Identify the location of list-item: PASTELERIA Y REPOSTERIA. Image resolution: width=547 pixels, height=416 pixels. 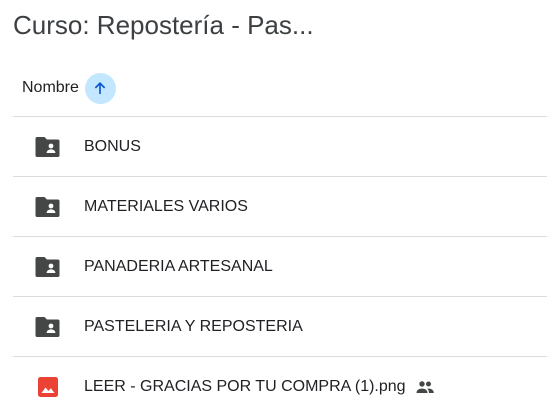
(280, 326).